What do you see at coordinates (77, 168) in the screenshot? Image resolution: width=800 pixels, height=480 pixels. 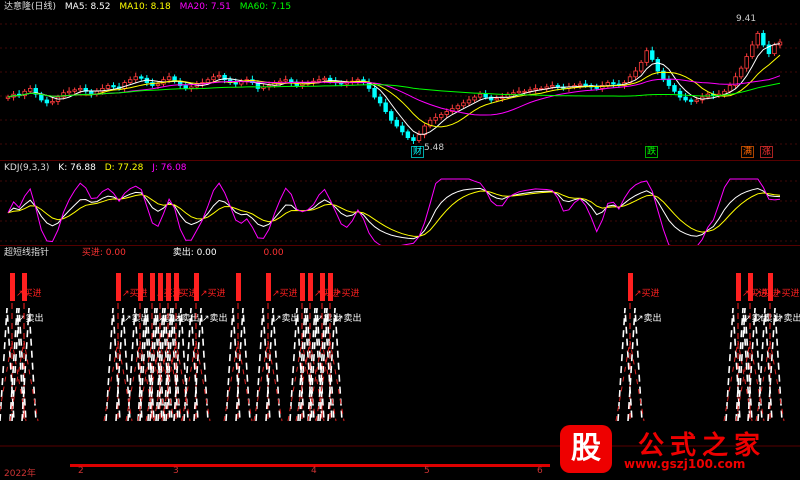 I see `kdj-k-label: K: 76.88` at bounding box center [77, 168].